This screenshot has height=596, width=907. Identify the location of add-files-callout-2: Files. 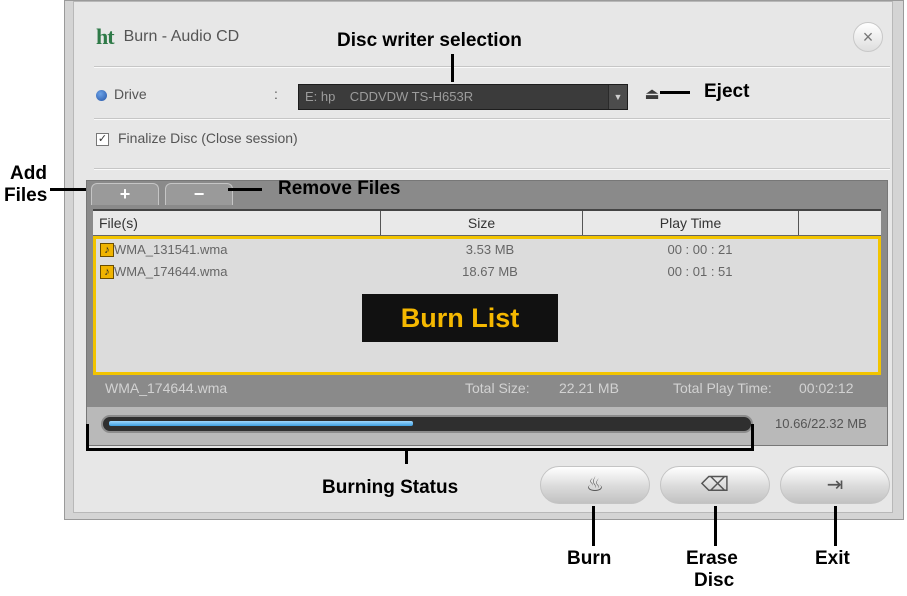
(26, 195).